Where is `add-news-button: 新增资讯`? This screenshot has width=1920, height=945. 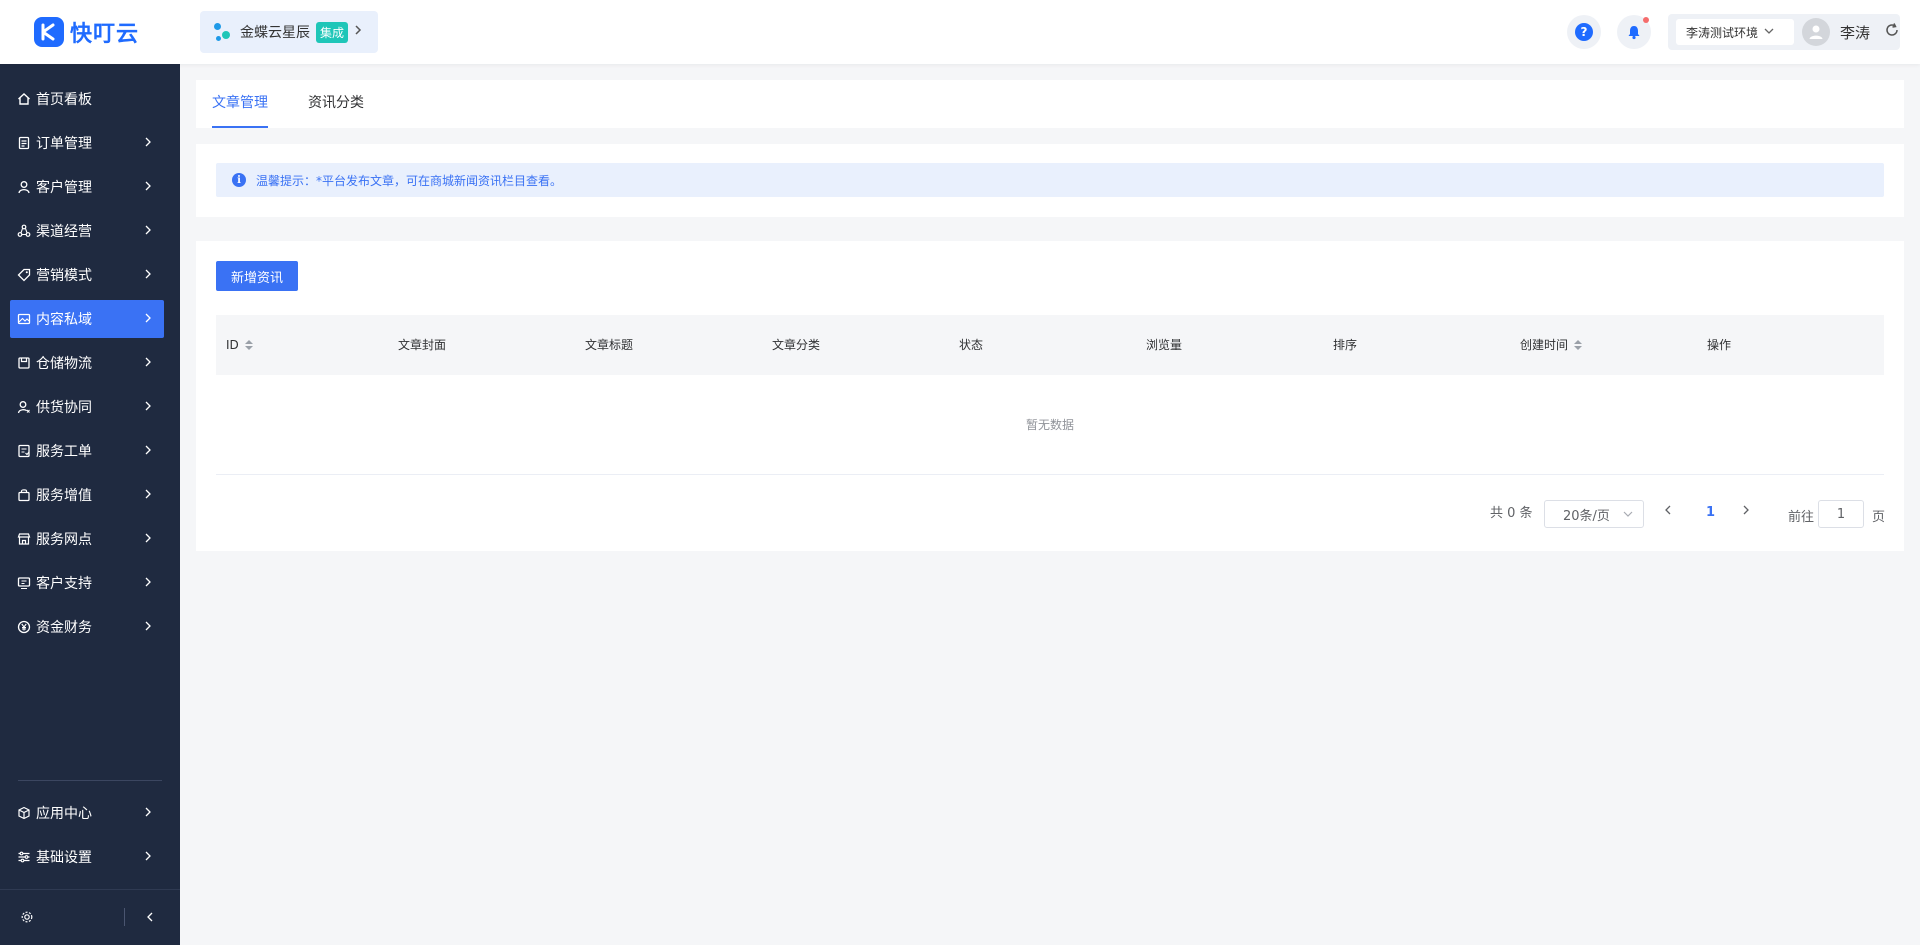
add-news-button: 新增资讯 is located at coordinates (257, 276).